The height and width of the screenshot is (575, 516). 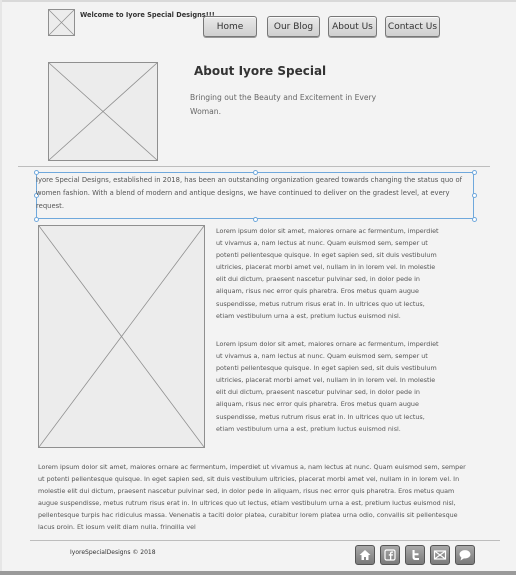 What do you see at coordinates (103, 111) in the screenshot?
I see `about-hero-image` at bounding box center [103, 111].